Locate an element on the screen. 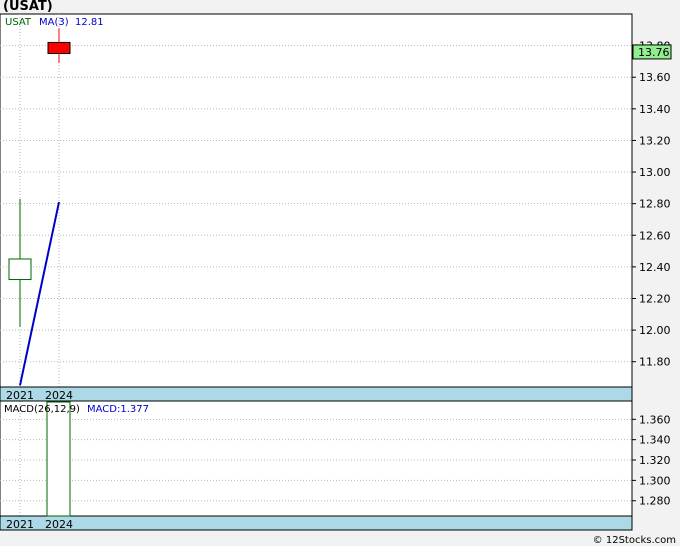 The height and width of the screenshot is (546, 680). candle-down is located at coordinates (59, 48).